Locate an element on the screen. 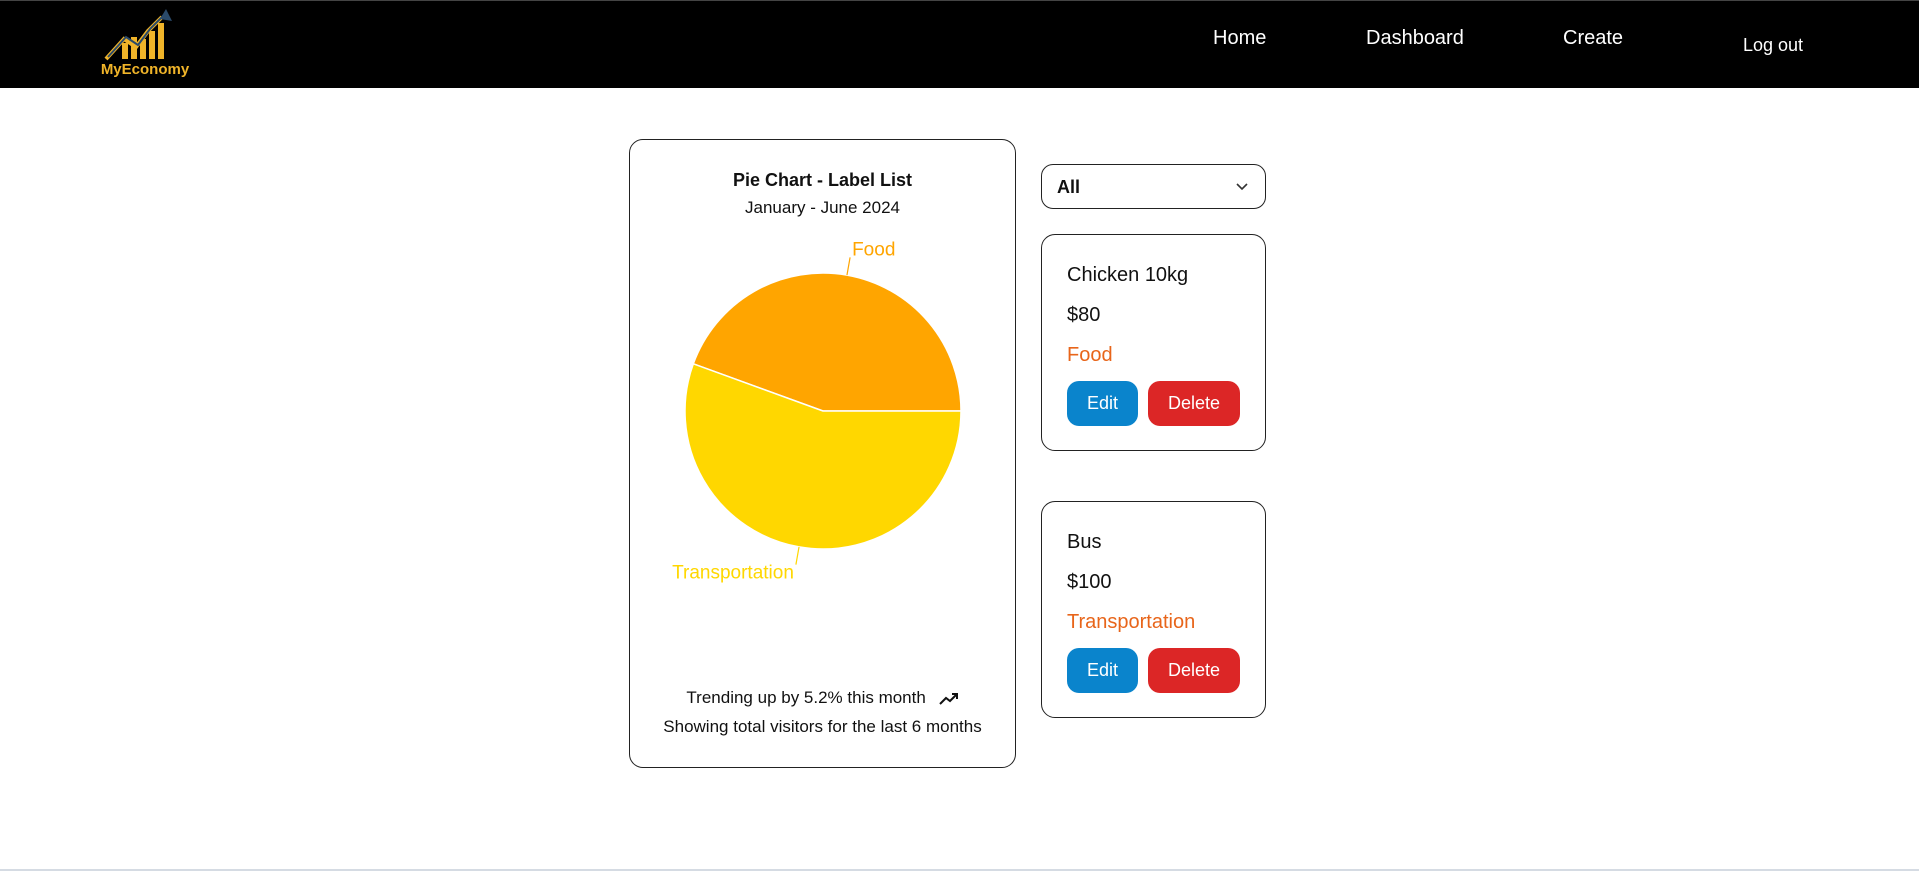 This screenshot has height=872, width=1919. expense-card: Bus $100 Transportation Edit Delete is located at coordinates (1153, 609).